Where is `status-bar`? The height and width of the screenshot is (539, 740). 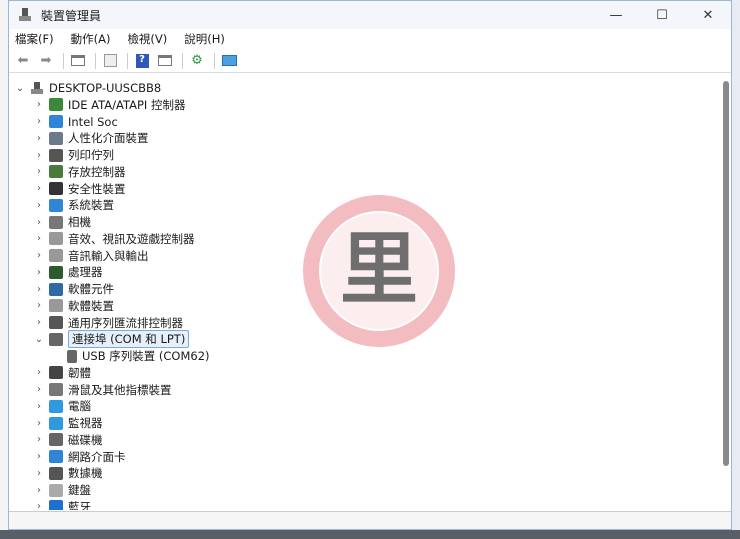
status-bar is located at coordinates (370, 520).